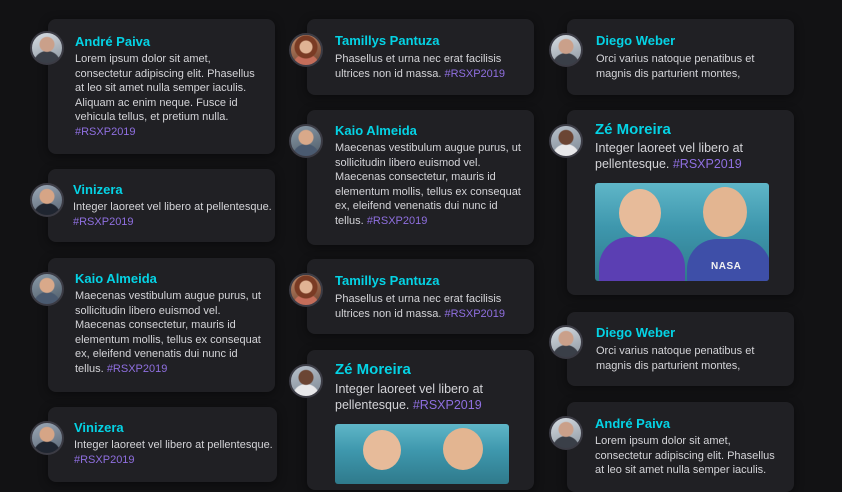 Image resolution: width=842 pixels, height=492 pixels. I want to click on post-photo: NASA, so click(682, 232).